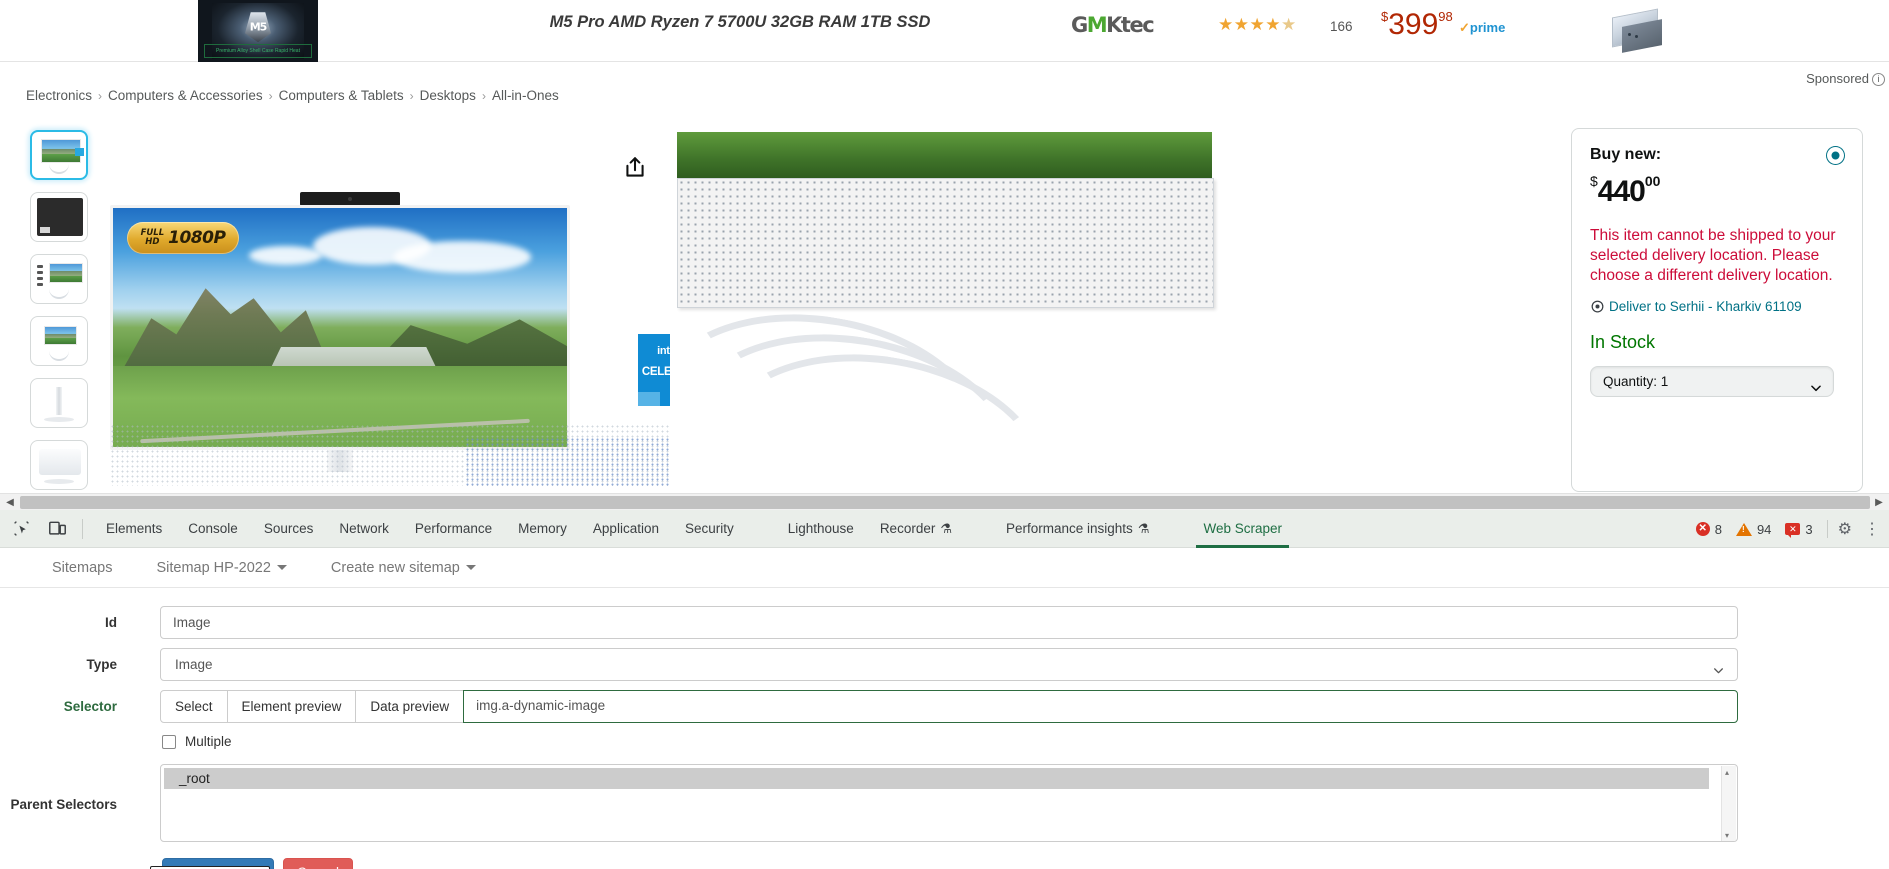  What do you see at coordinates (916, 529) in the screenshot?
I see `tab-recorder: Recorder ⚗` at bounding box center [916, 529].